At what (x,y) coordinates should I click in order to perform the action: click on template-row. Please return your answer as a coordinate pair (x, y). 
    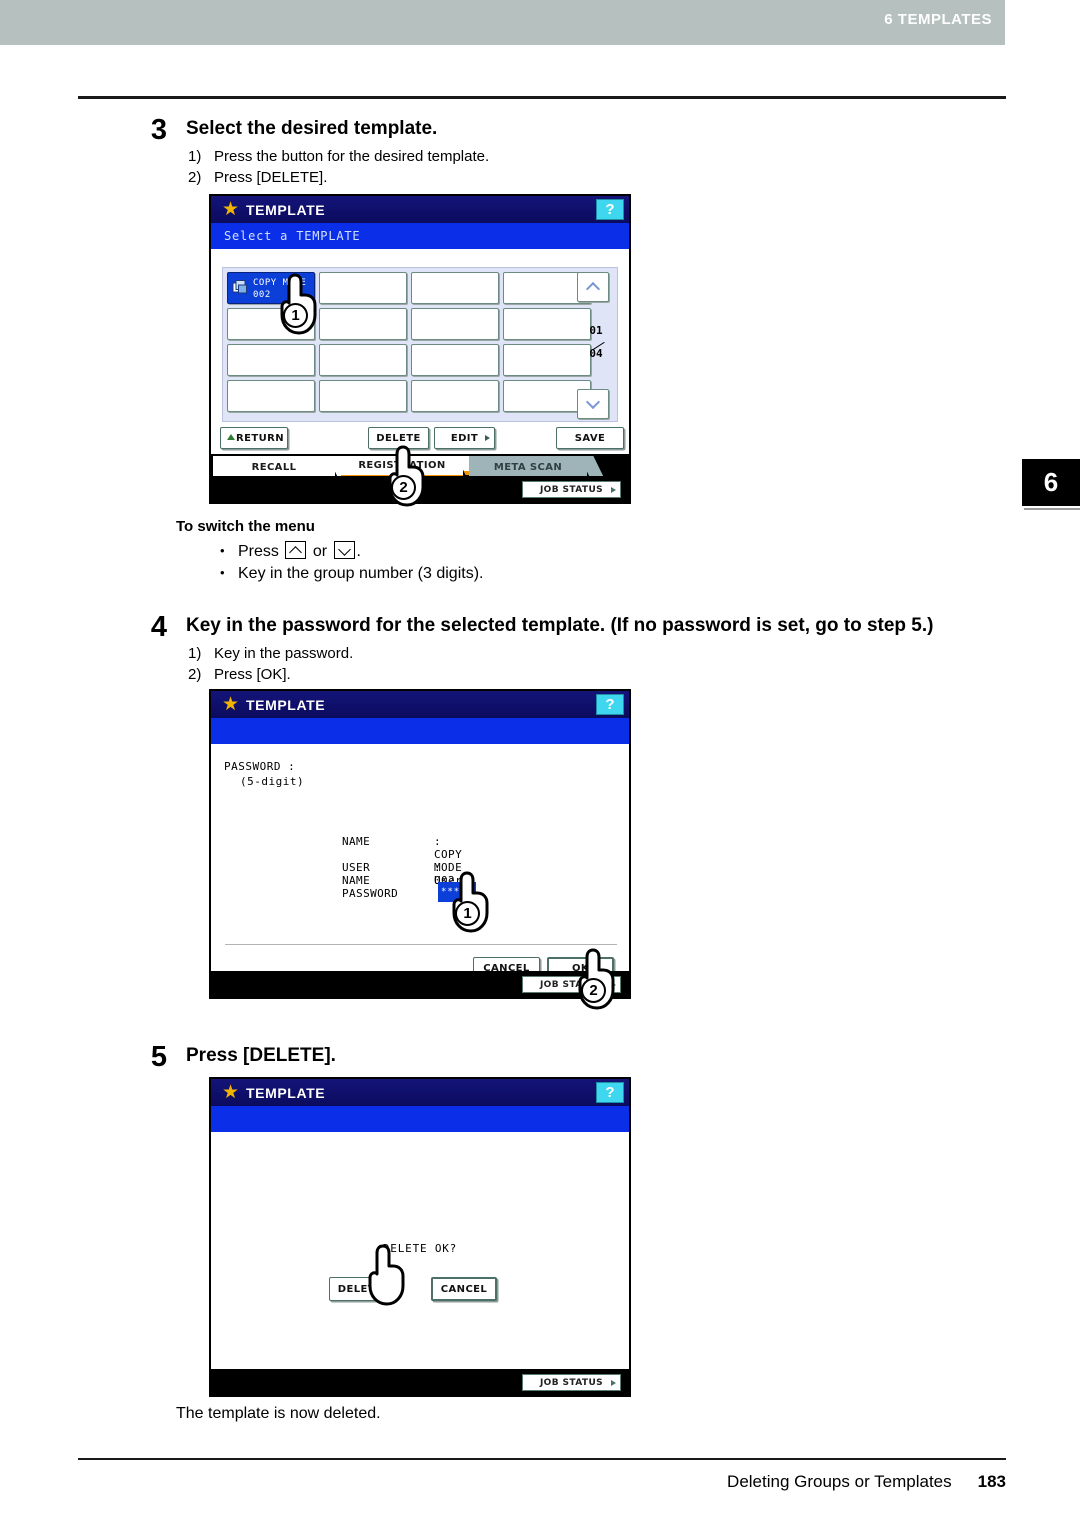
    Looking at the image, I should click on (409, 360).